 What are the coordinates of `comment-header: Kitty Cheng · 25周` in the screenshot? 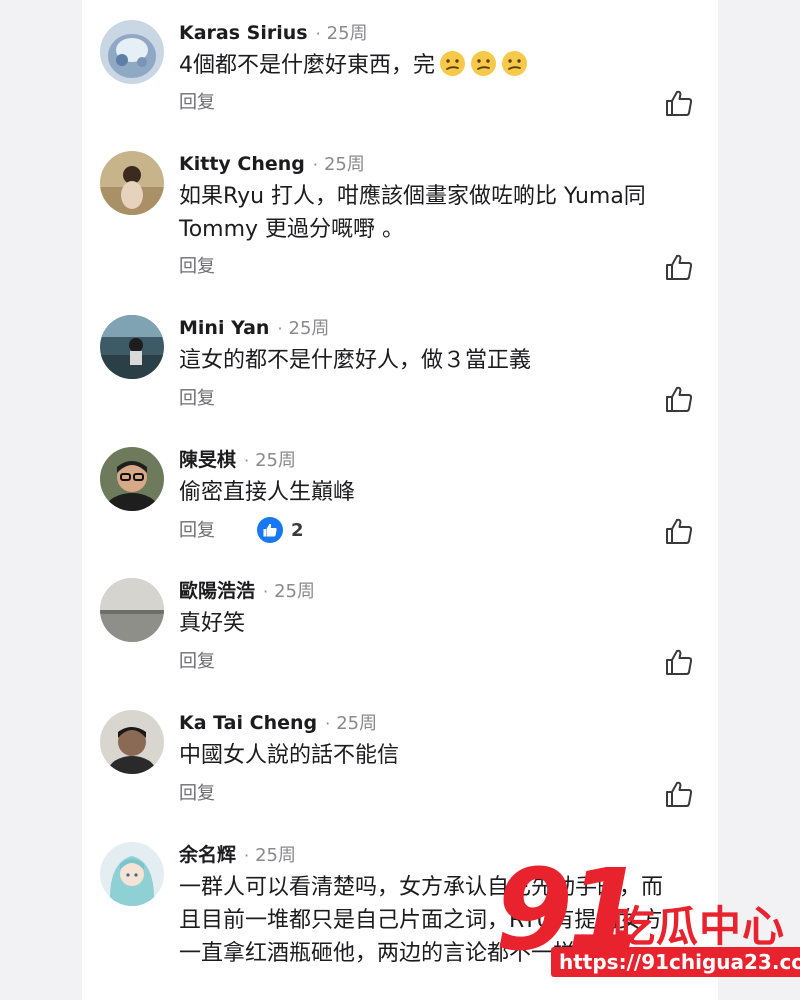 It's located at (272, 164).